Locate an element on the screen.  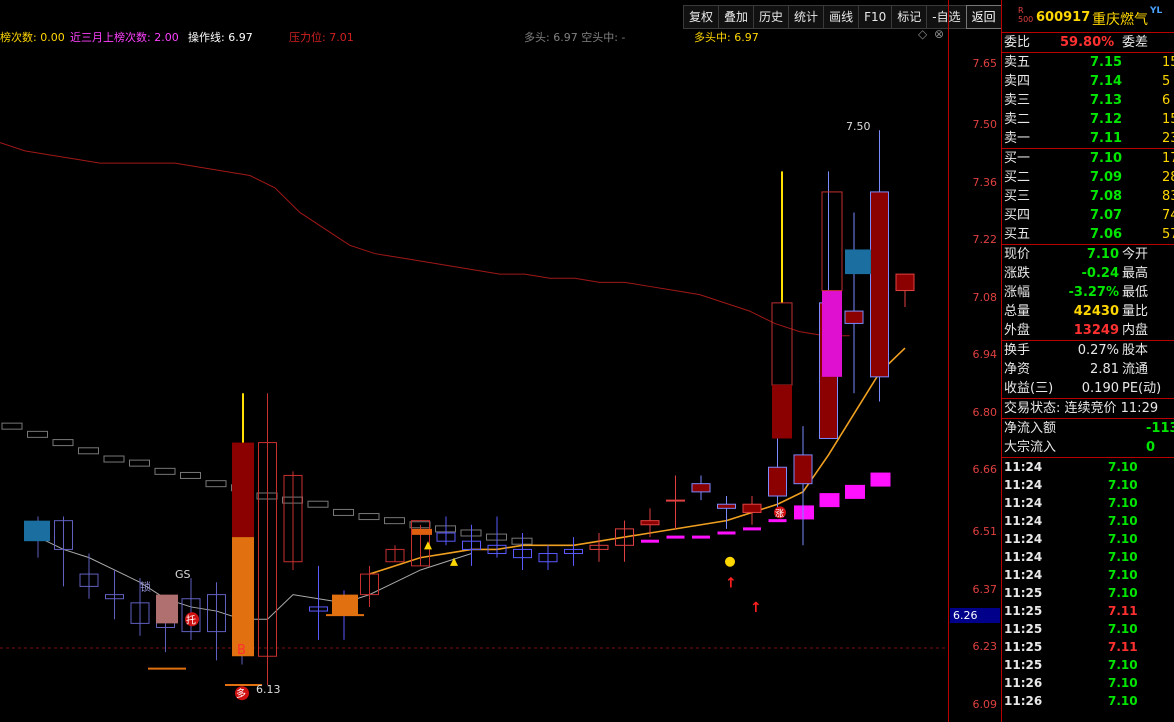
weicha-label: 委差 is located at coordinates (1135, 42).